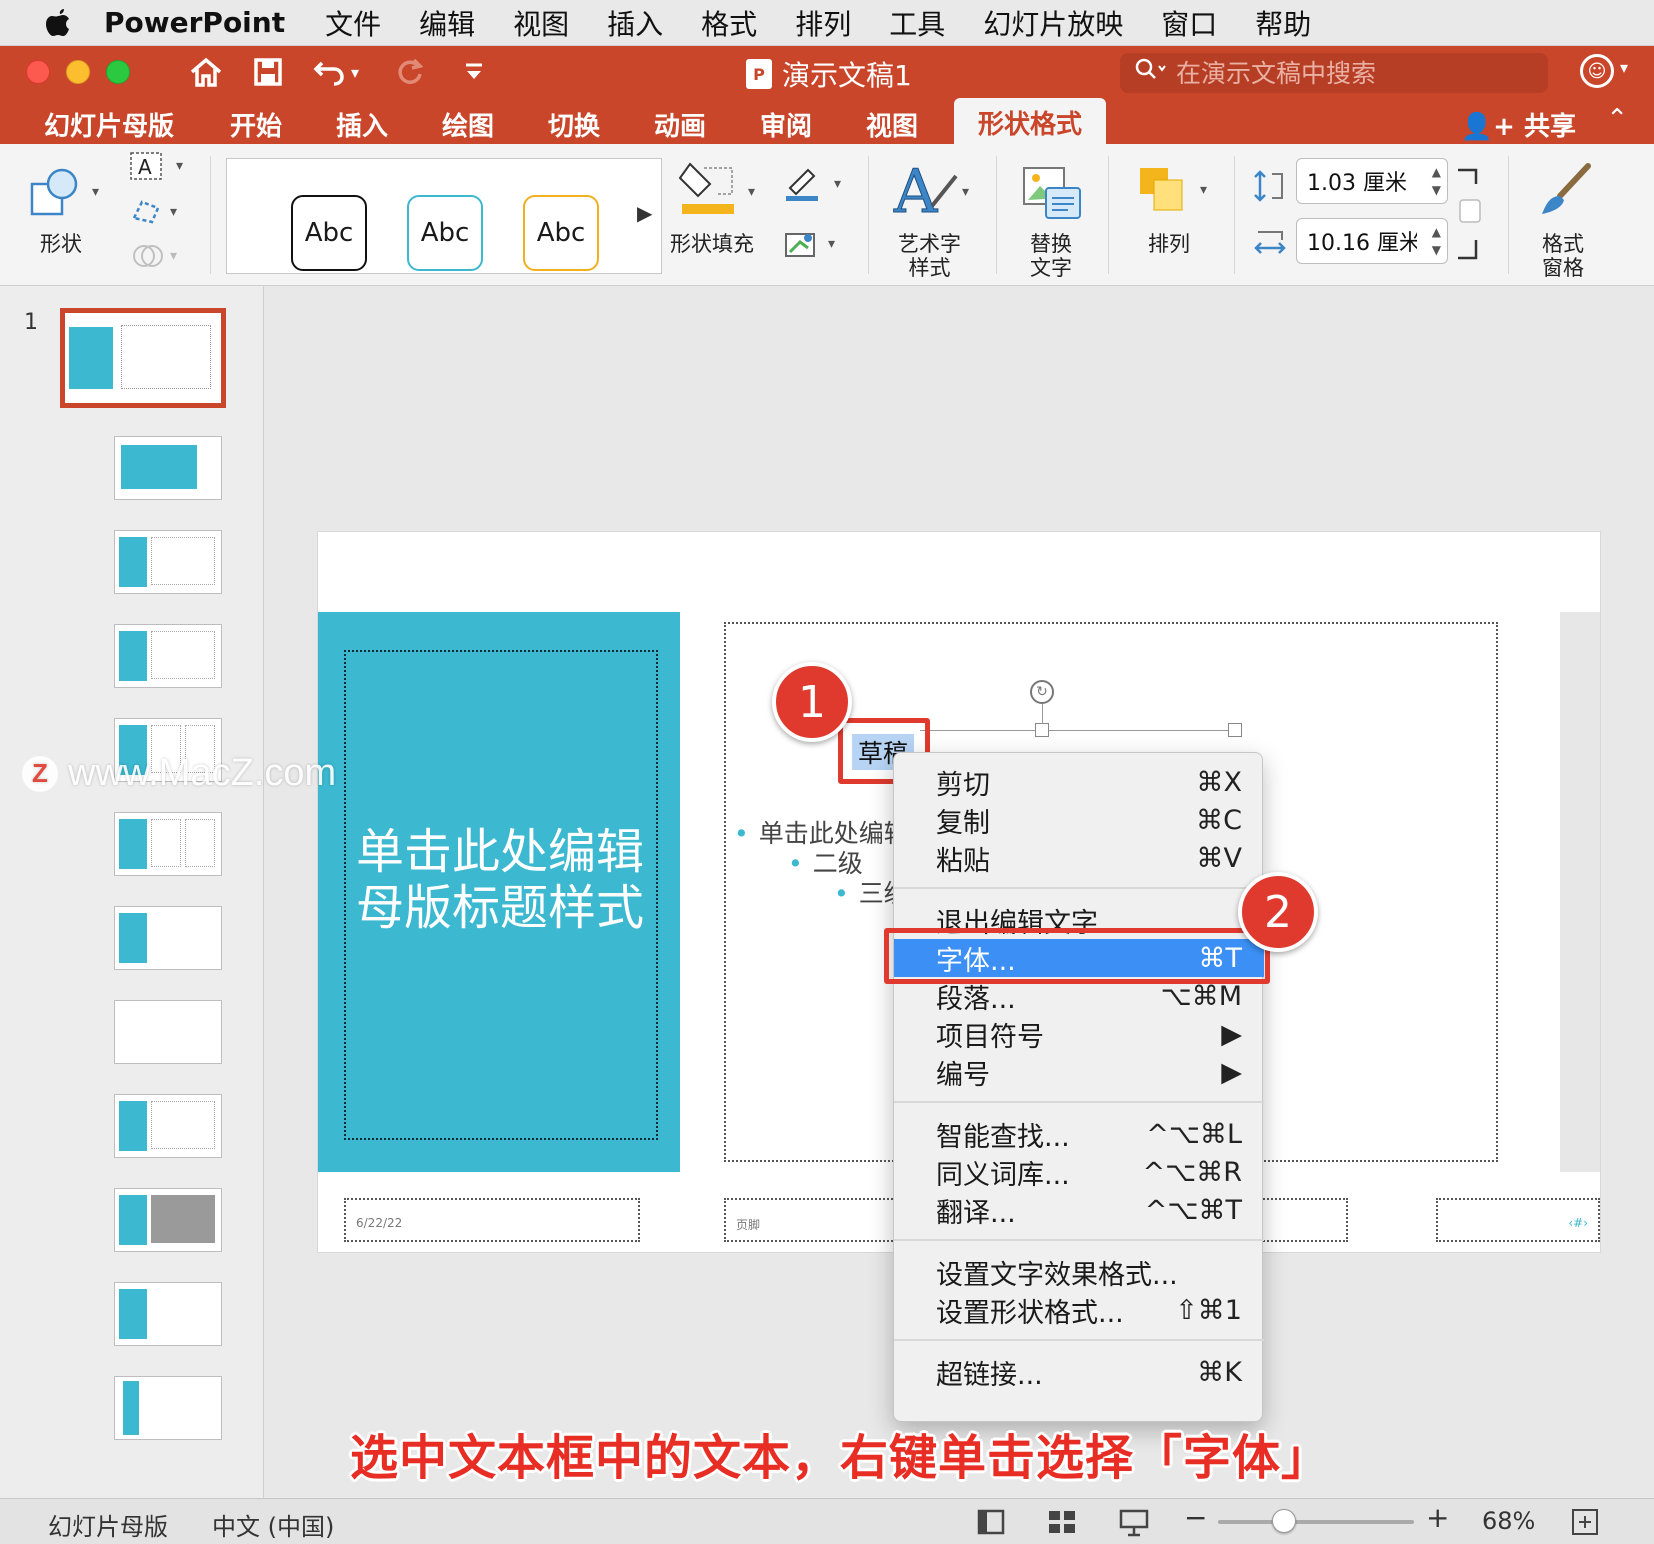  I want to click on text-box-dropdown-icon: ▾, so click(179, 166).